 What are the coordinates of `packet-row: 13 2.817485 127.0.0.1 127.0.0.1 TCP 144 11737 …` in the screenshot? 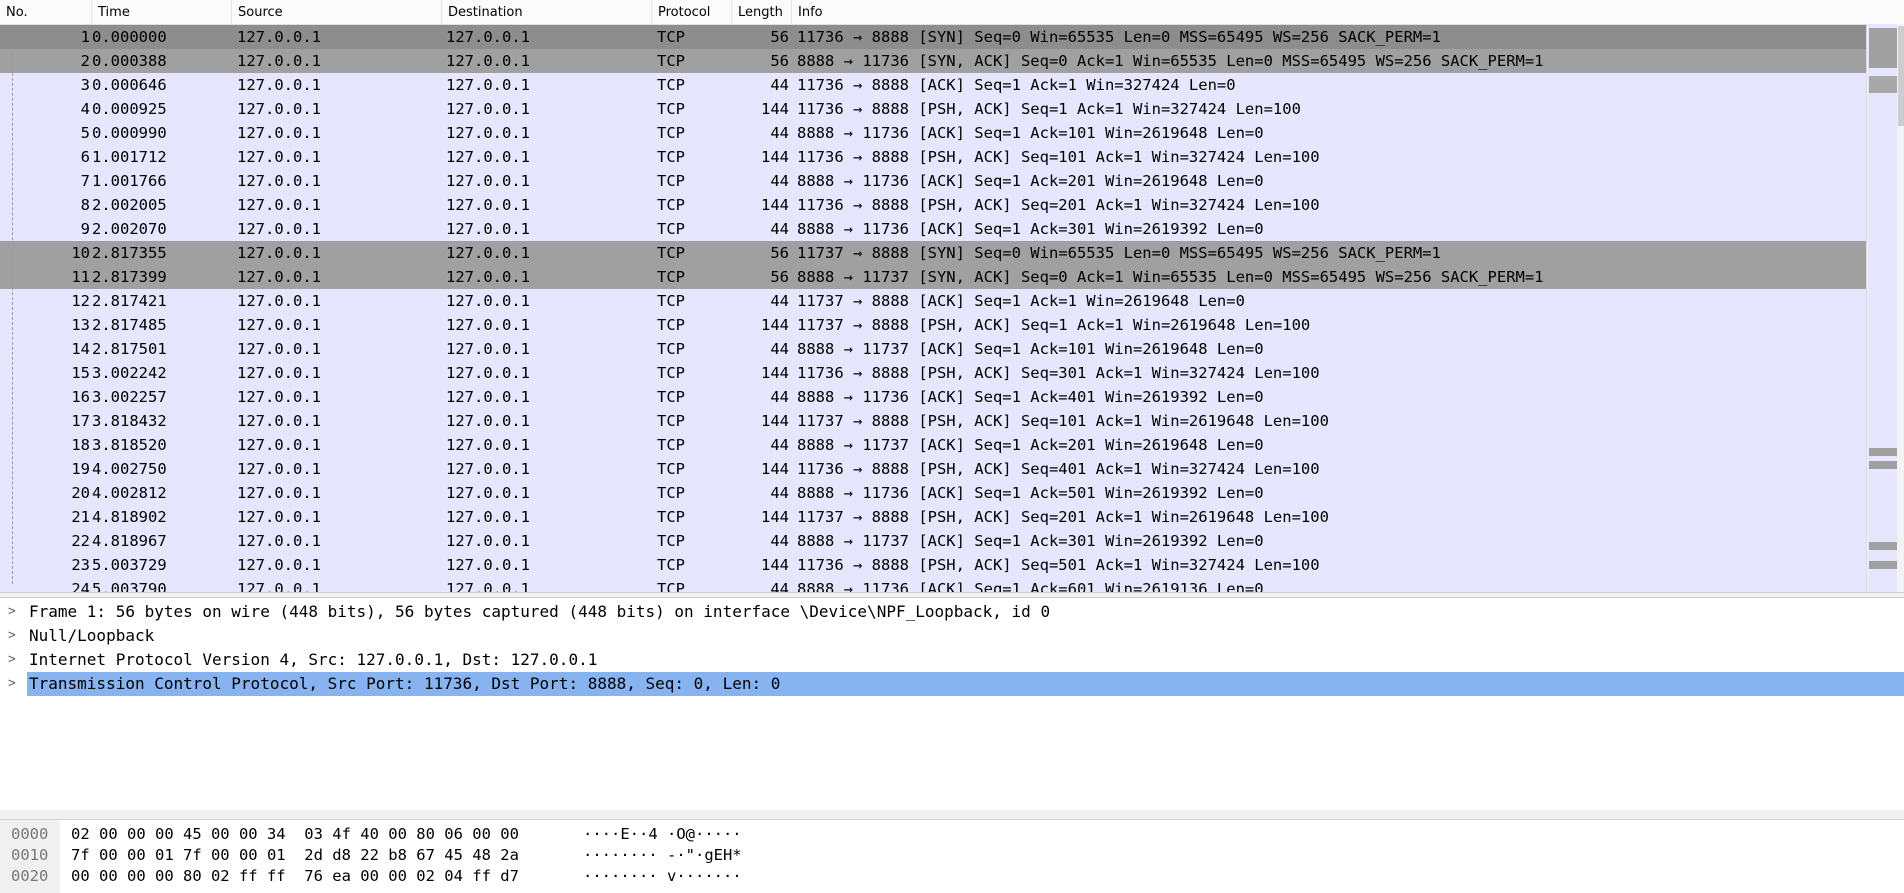 It's located at (933, 325).